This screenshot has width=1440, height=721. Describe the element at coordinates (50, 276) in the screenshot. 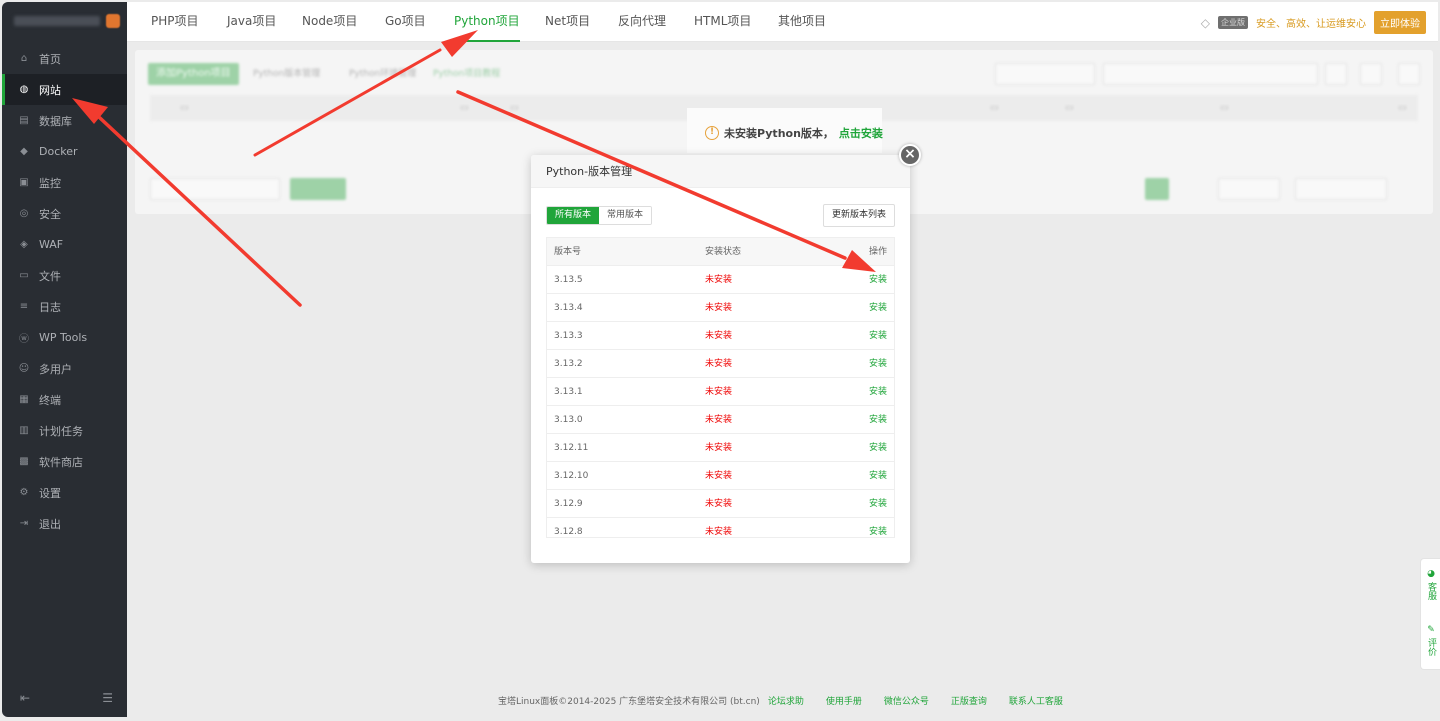

I see `sidebar-item-label: 文件` at that location.